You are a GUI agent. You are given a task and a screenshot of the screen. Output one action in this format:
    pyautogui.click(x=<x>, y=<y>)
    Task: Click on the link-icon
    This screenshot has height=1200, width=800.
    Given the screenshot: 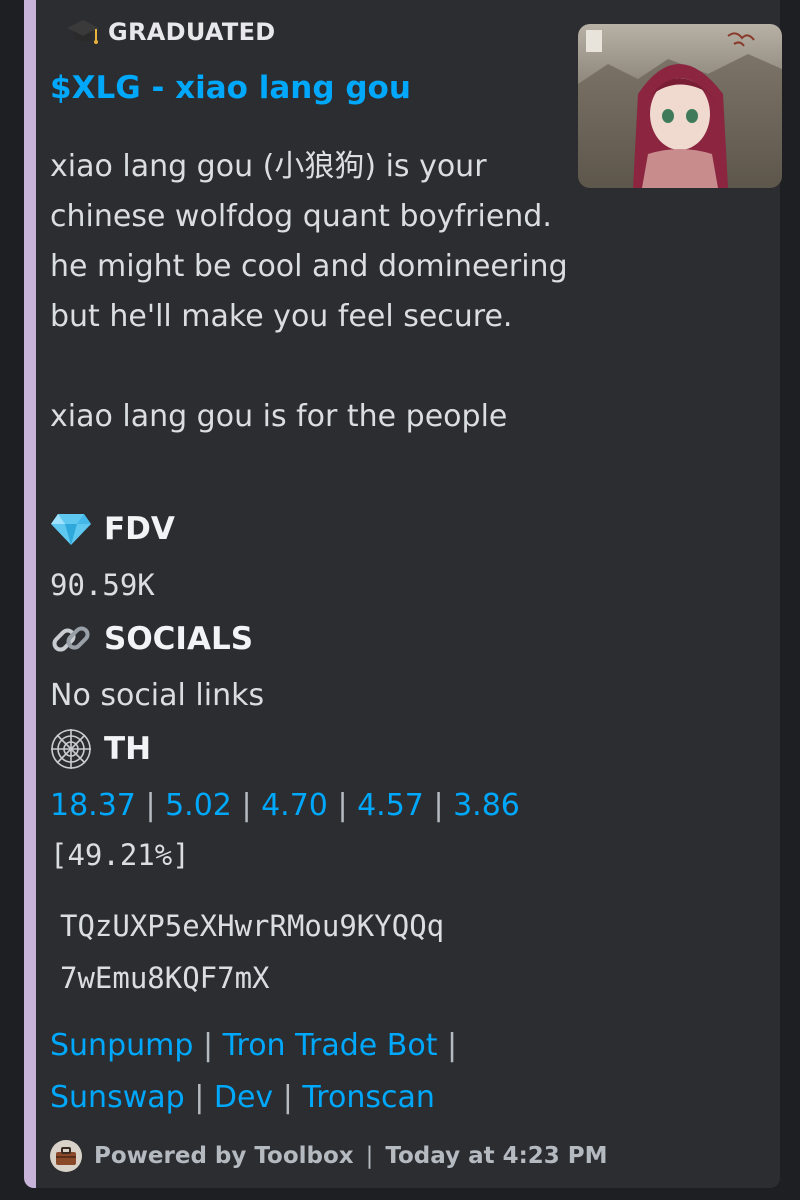 What is the action you would take?
    pyautogui.click(x=71, y=639)
    